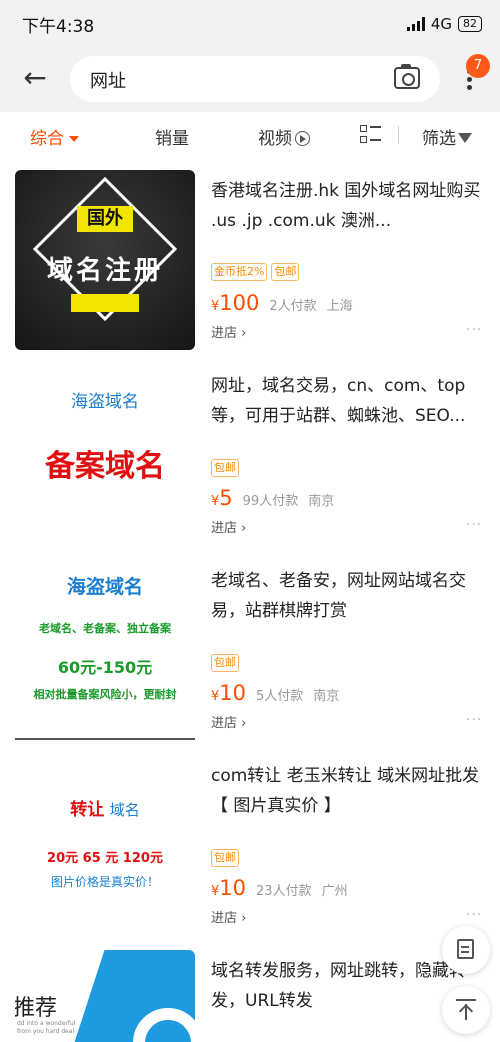 Image resolution: width=500 pixels, height=1042 pixels. What do you see at coordinates (124, 810) in the screenshot?
I see `thumb-domain: 域名` at bounding box center [124, 810].